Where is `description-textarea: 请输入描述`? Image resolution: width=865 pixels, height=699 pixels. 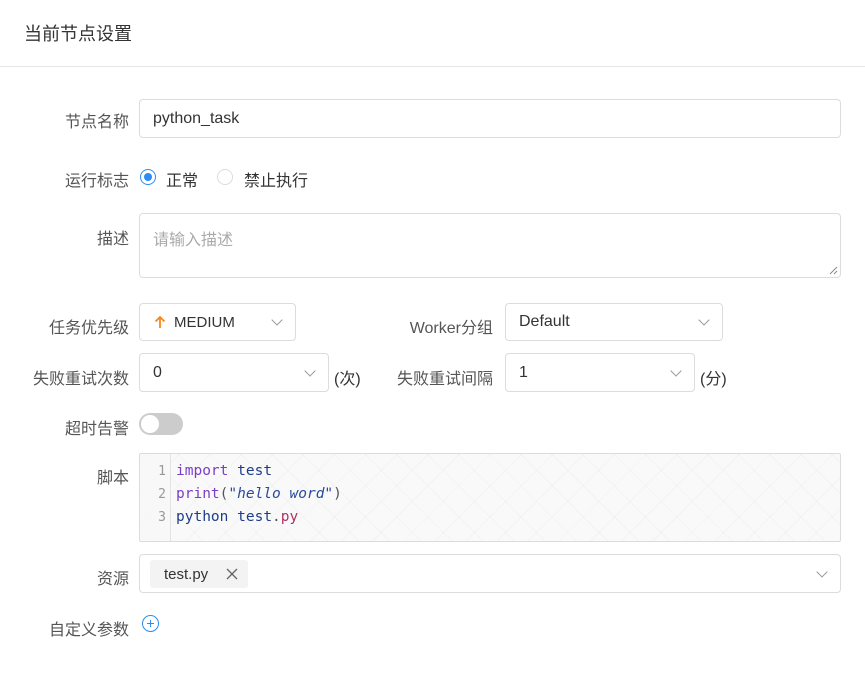
description-textarea: 请输入描述 is located at coordinates (490, 245).